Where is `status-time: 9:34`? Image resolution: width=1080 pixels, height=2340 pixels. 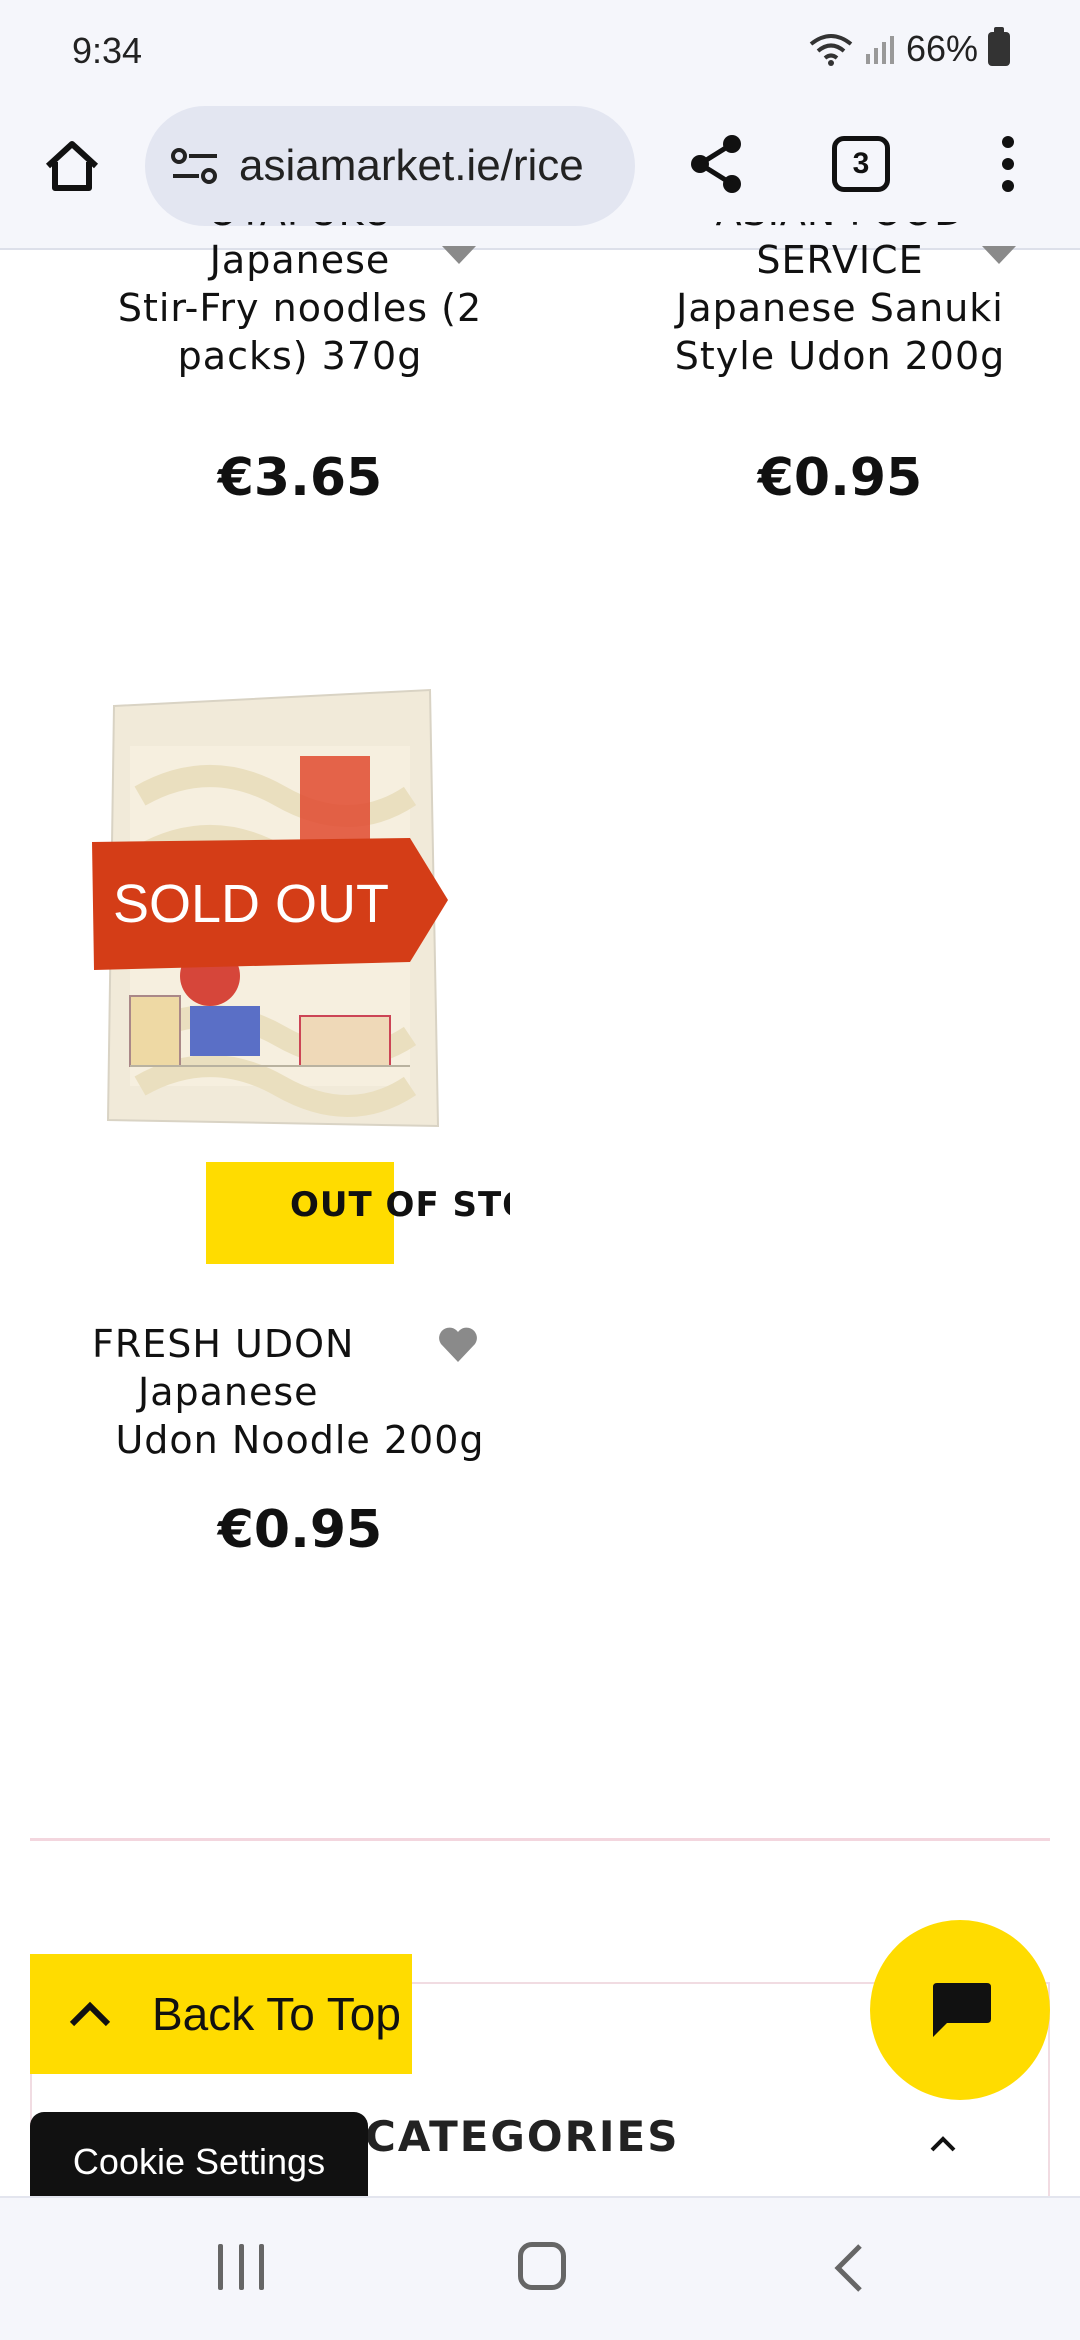 status-time: 9:34 is located at coordinates (107, 50).